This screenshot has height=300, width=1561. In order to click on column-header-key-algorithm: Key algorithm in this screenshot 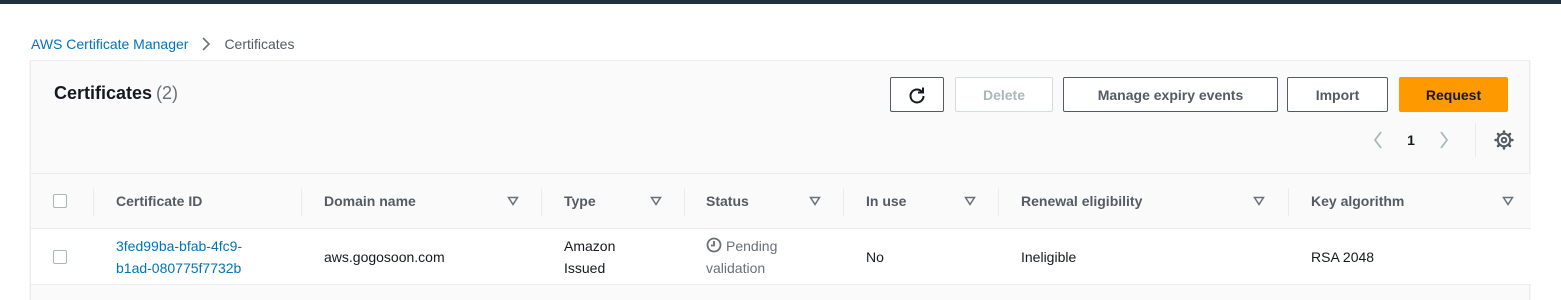, I will do `click(1357, 201)`.